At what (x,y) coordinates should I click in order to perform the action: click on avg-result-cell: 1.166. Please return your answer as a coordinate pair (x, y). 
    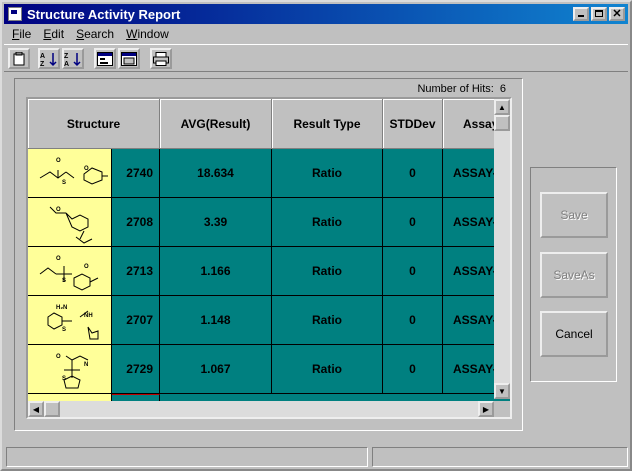
    Looking at the image, I should click on (216, 271).